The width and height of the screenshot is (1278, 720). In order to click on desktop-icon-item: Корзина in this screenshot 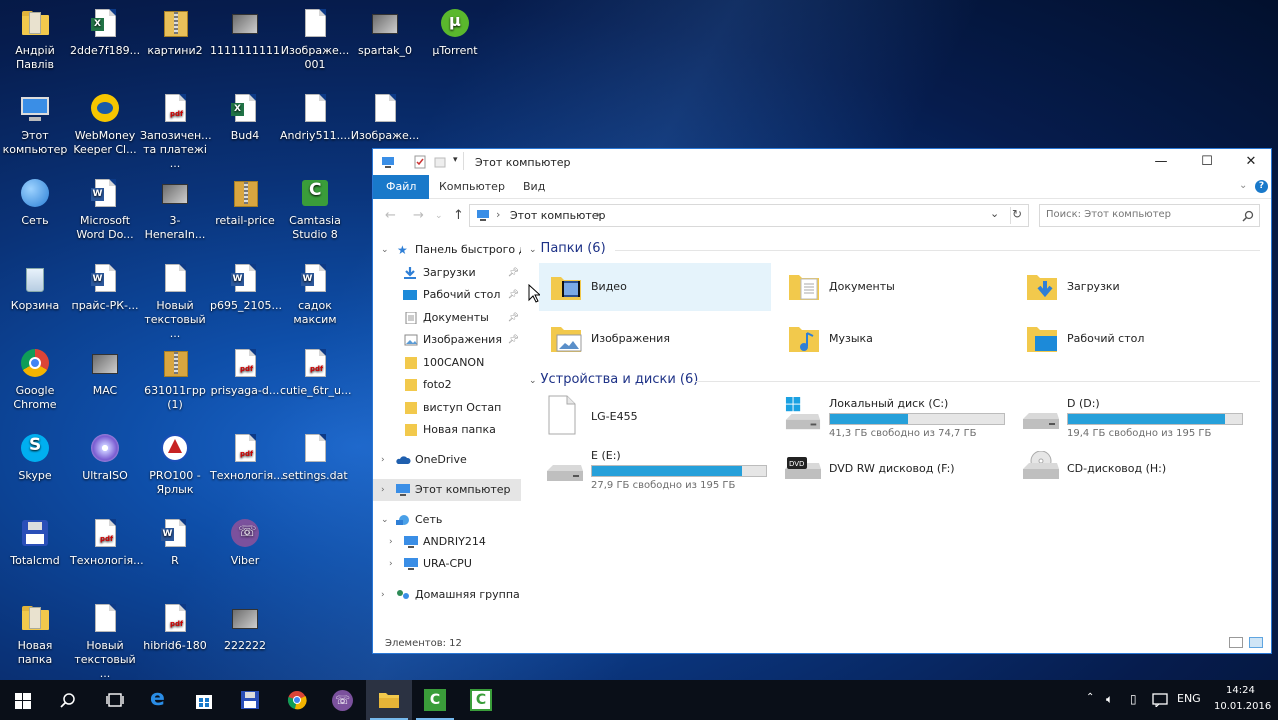, I will do `click(35, 288)`.